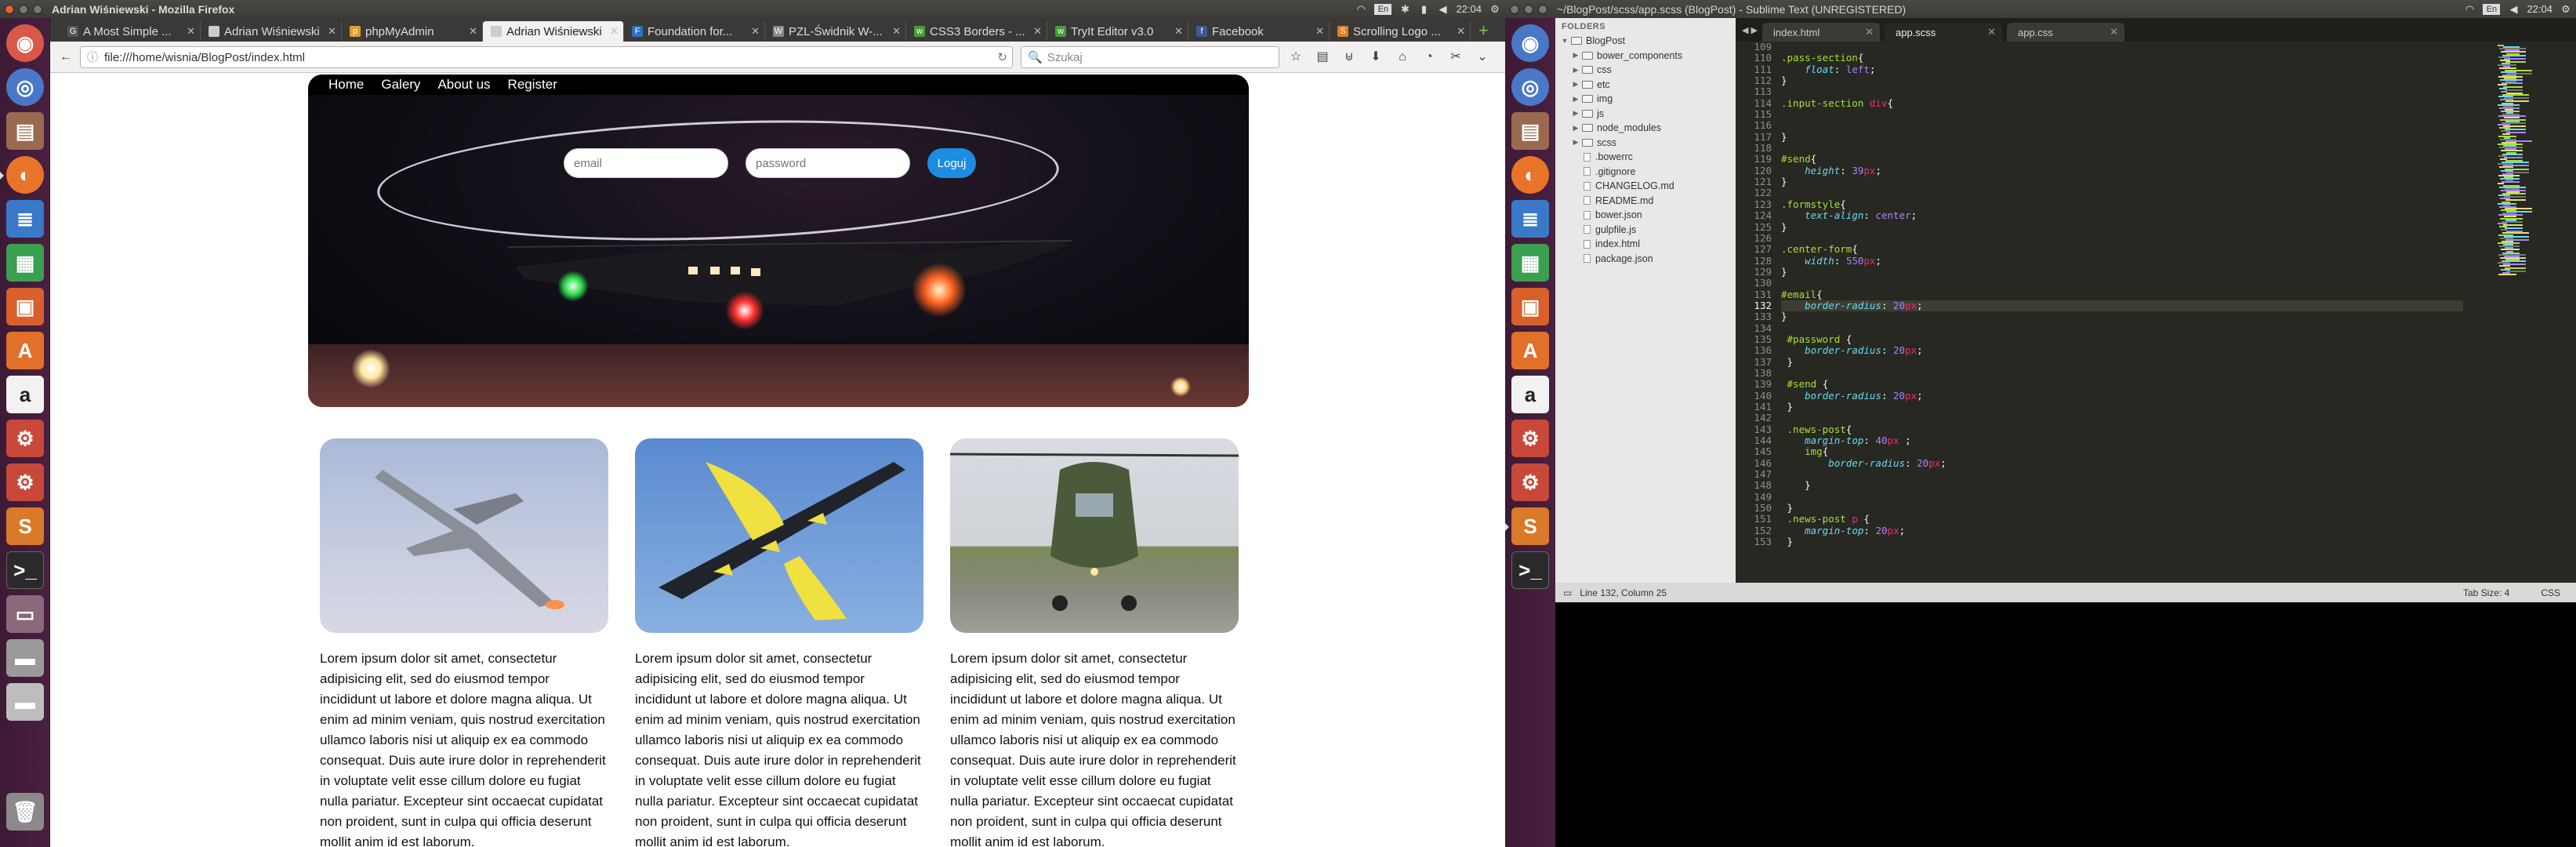  I want to click on tree-file: README.md, so click(1646, 201).